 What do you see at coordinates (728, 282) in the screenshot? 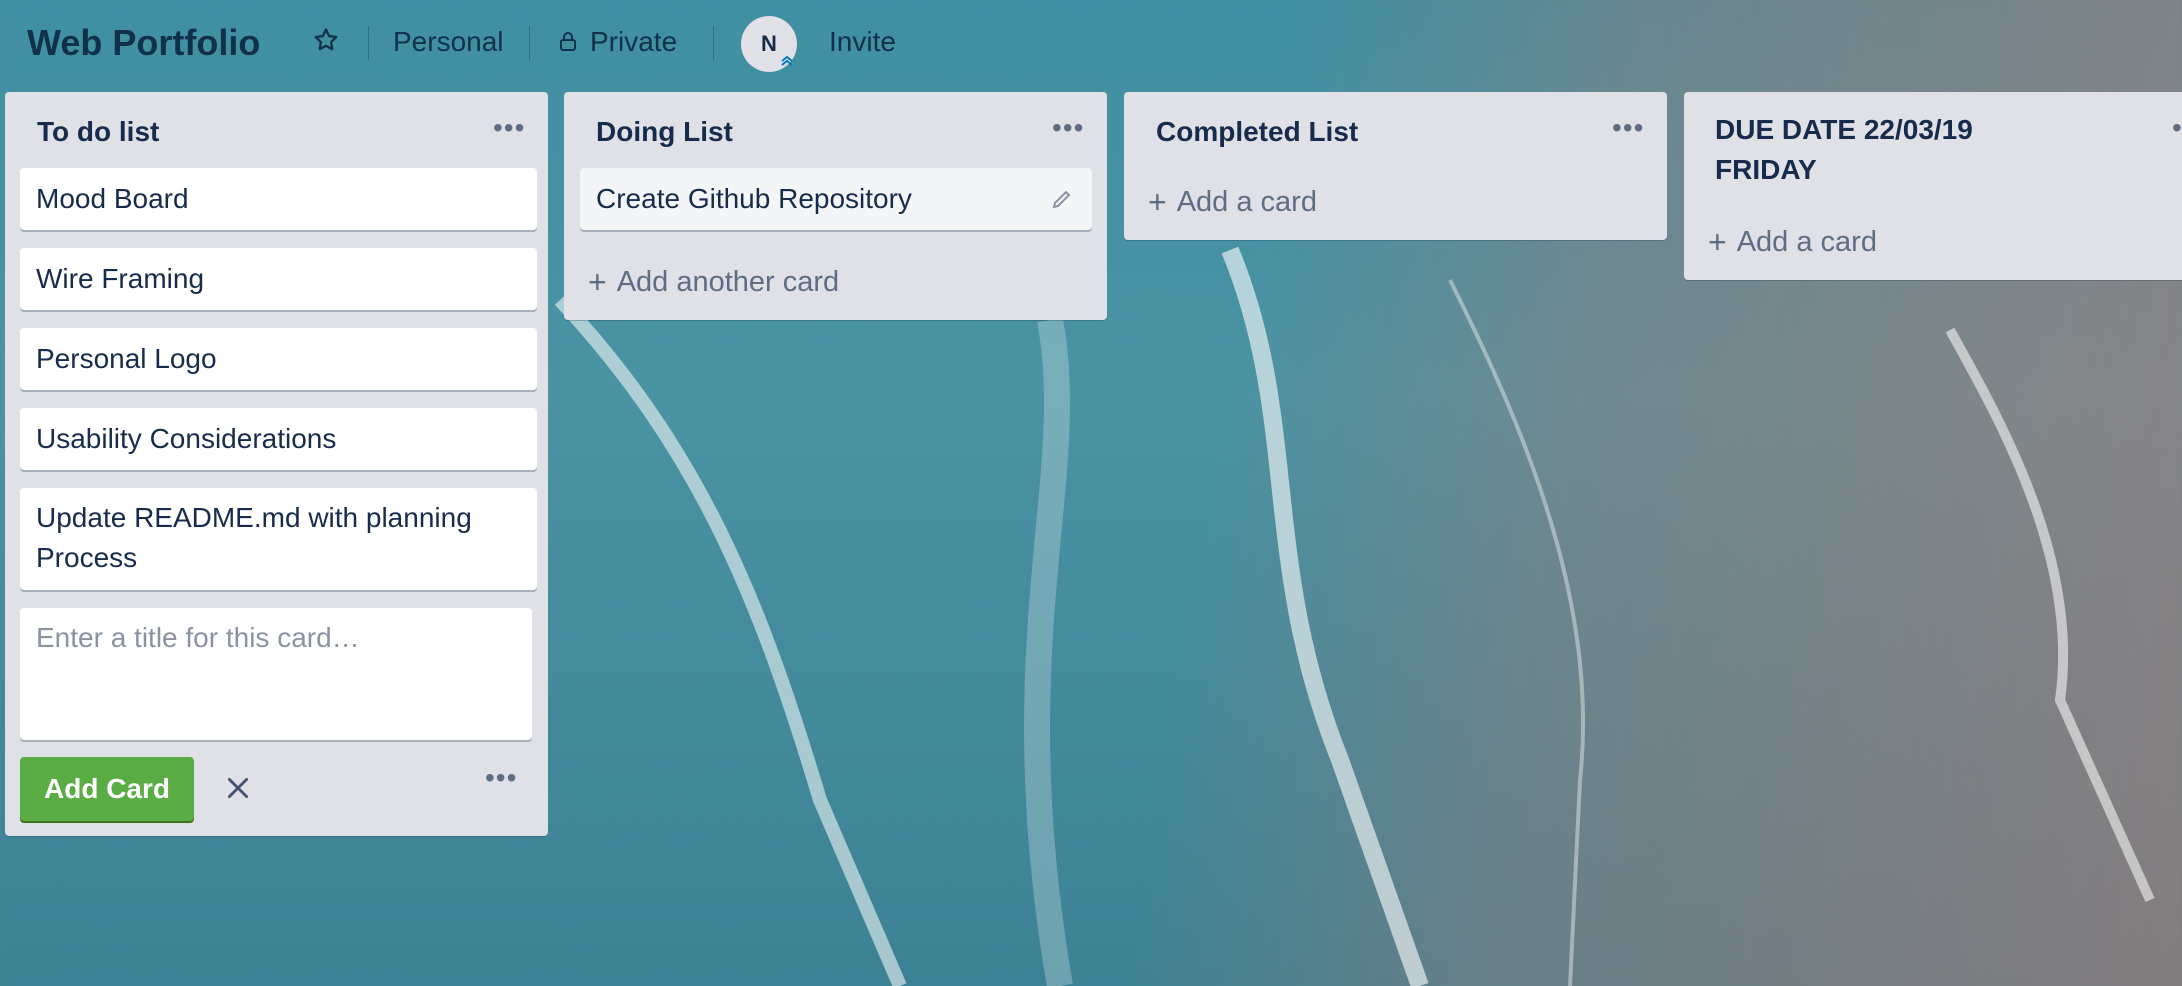
I see `add-card-label: Add another card` at bounding box center [728, 282].